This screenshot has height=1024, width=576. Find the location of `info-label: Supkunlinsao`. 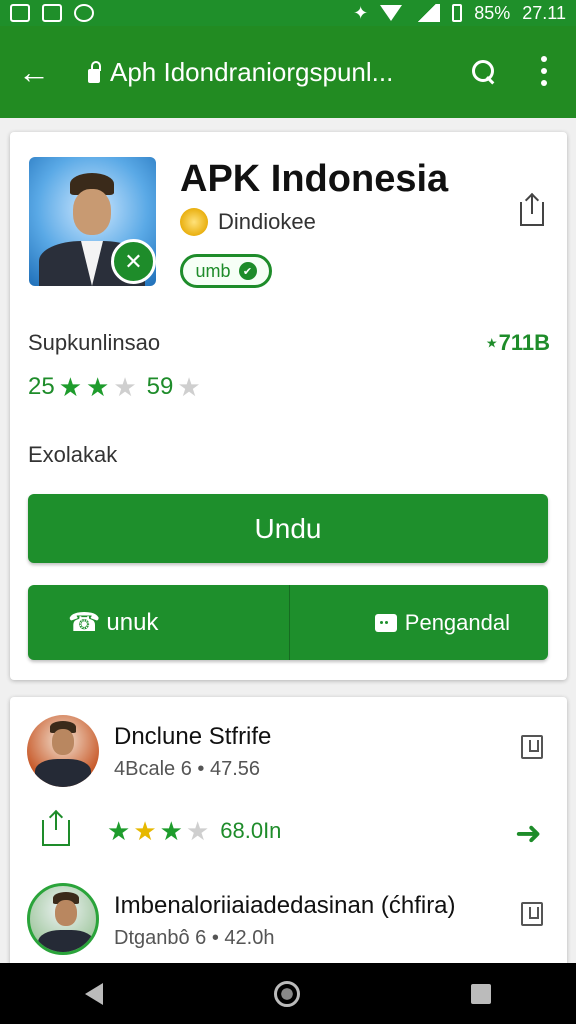

info-label: Supkunlinsao is located at coordinates (94, 342).